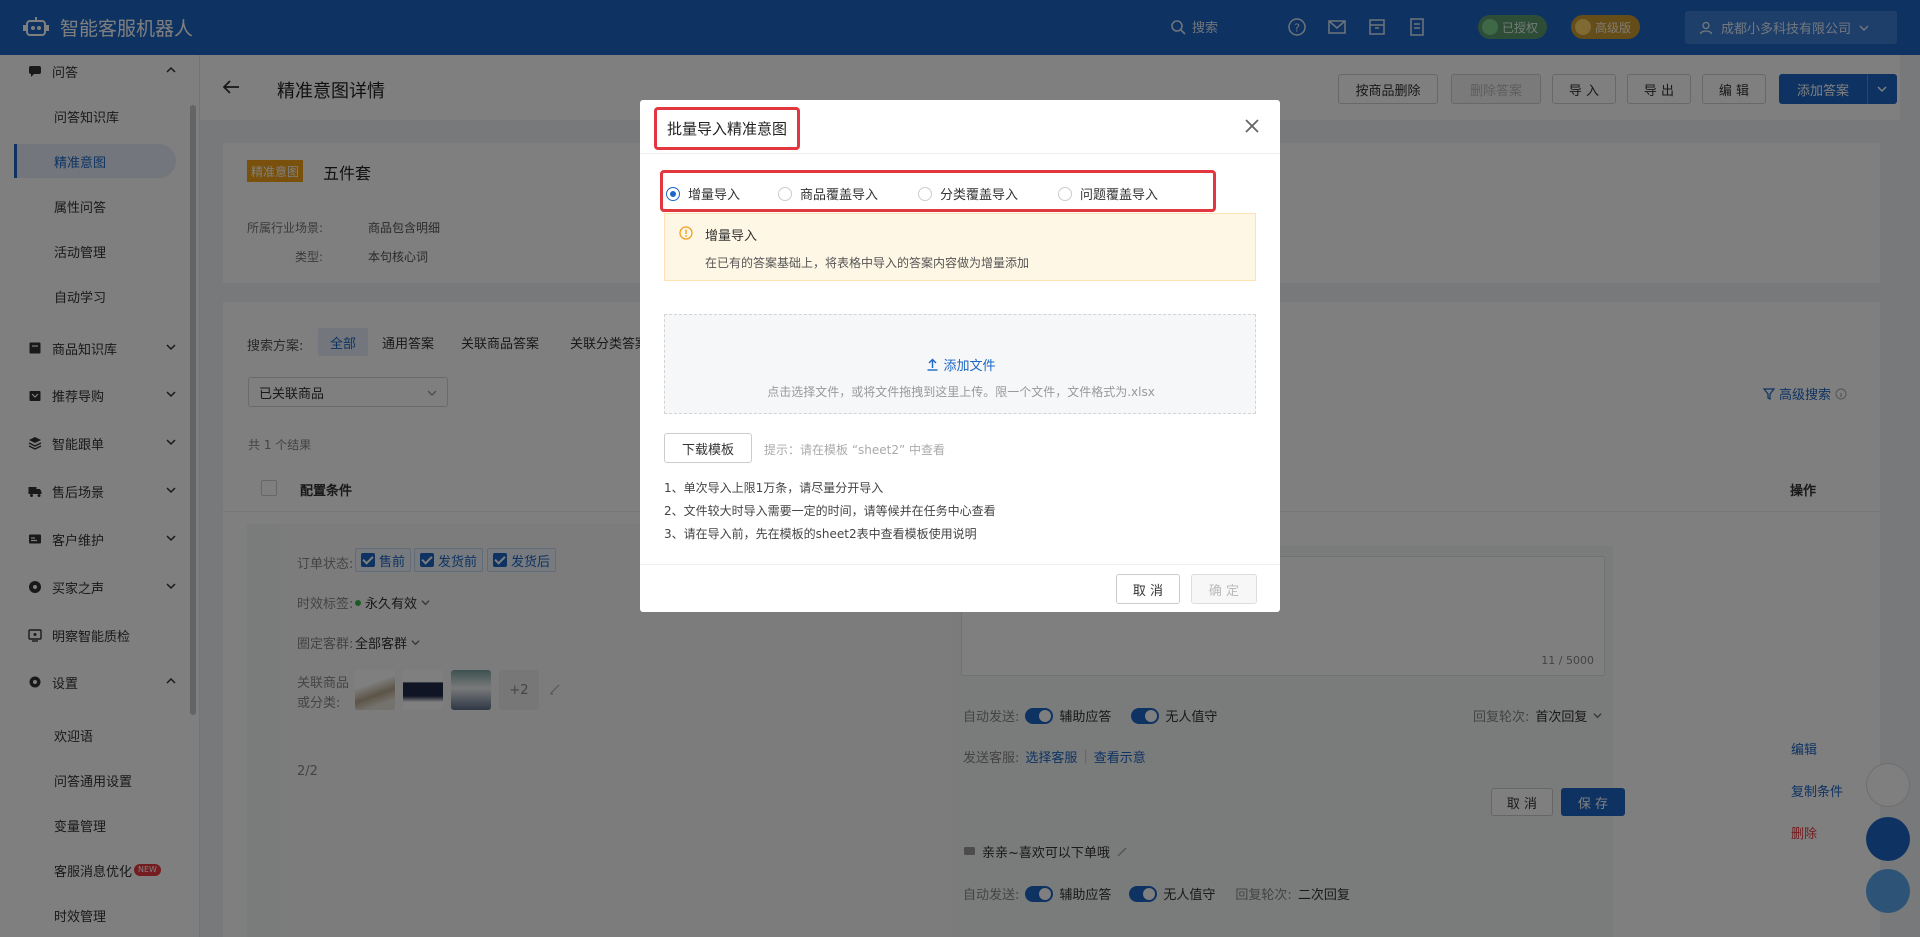 The width and height of the screenshot is (1920, 937). Describe the element at coordinates (714, 195) in the screenshot. I see `radio-label: 增量导入` at that location.